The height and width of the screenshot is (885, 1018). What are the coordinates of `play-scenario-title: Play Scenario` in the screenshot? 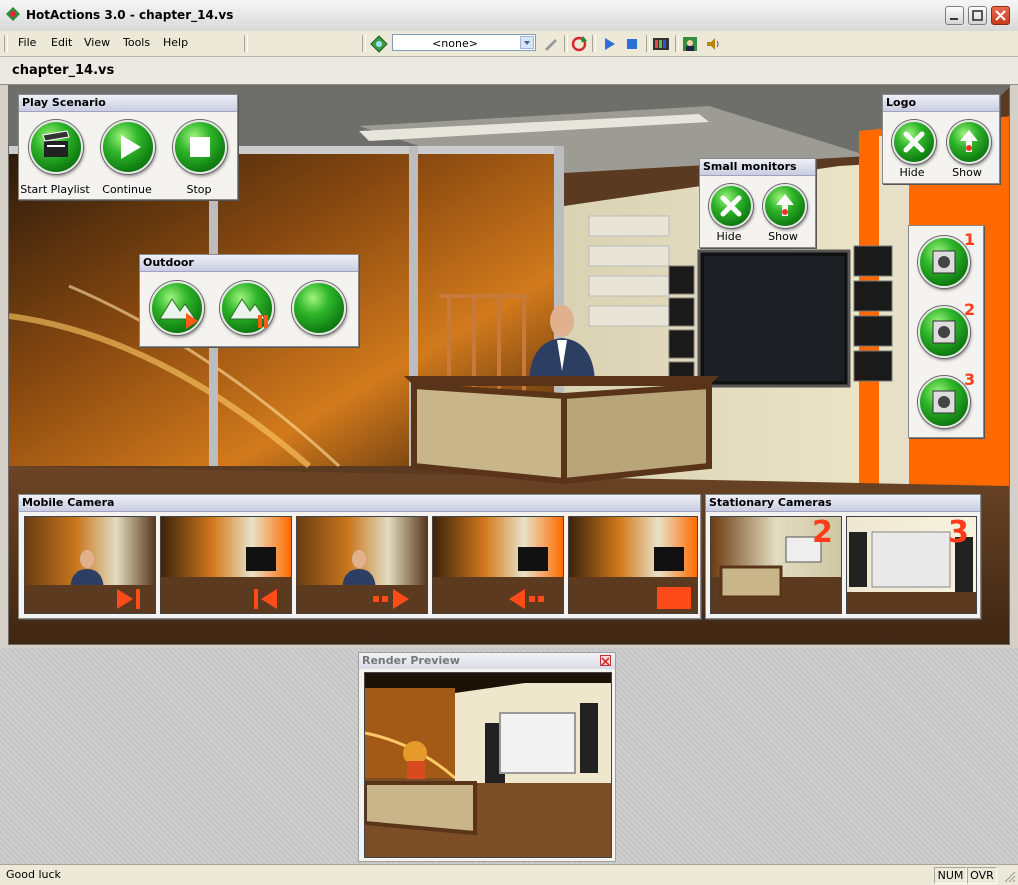 It's located at (128, 103).